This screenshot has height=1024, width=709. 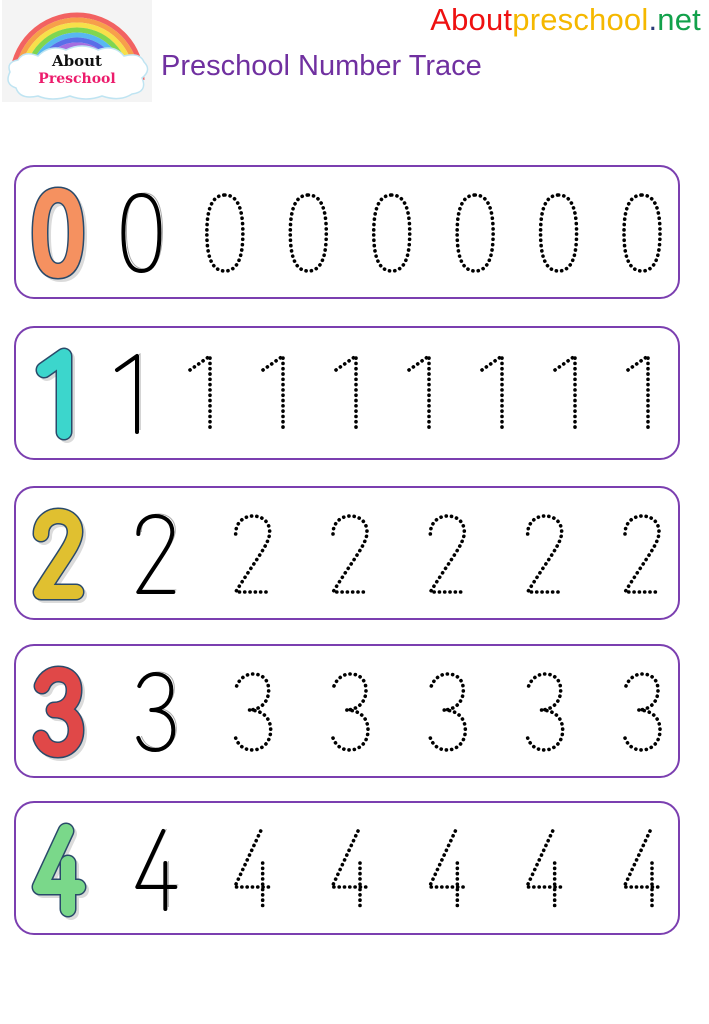 What do you see at coordinates (679, 19) in the screenshot?
I see `site-part-net: net` at bounding box center [679, 19].